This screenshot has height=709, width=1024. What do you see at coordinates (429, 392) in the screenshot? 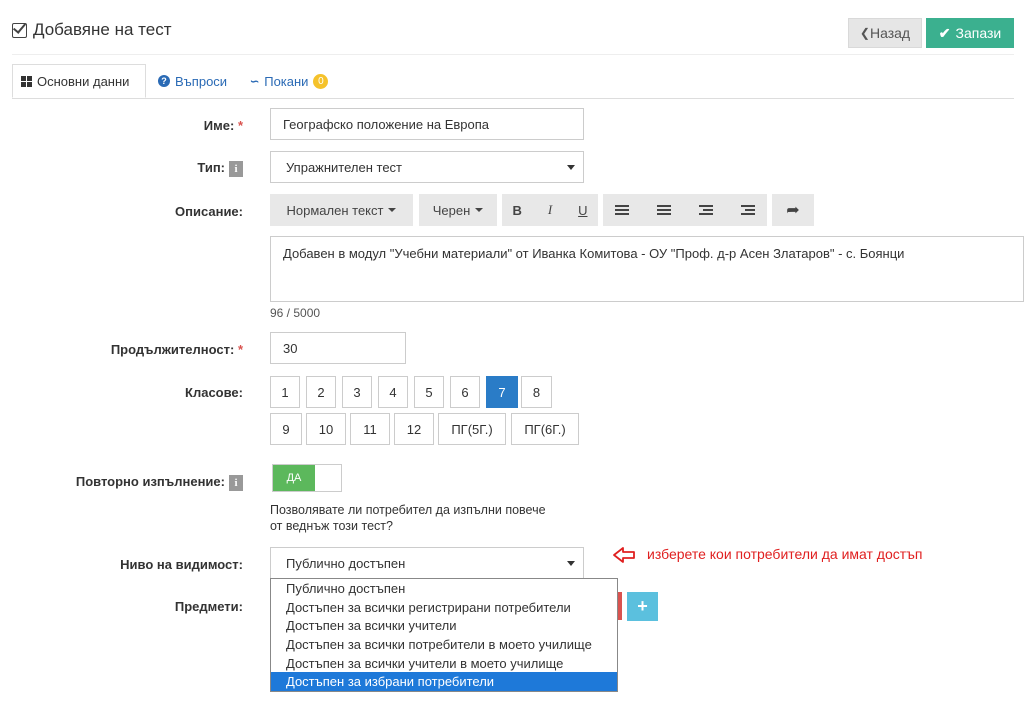
I see `grade-button: 5` at bounding box center [429, 392].